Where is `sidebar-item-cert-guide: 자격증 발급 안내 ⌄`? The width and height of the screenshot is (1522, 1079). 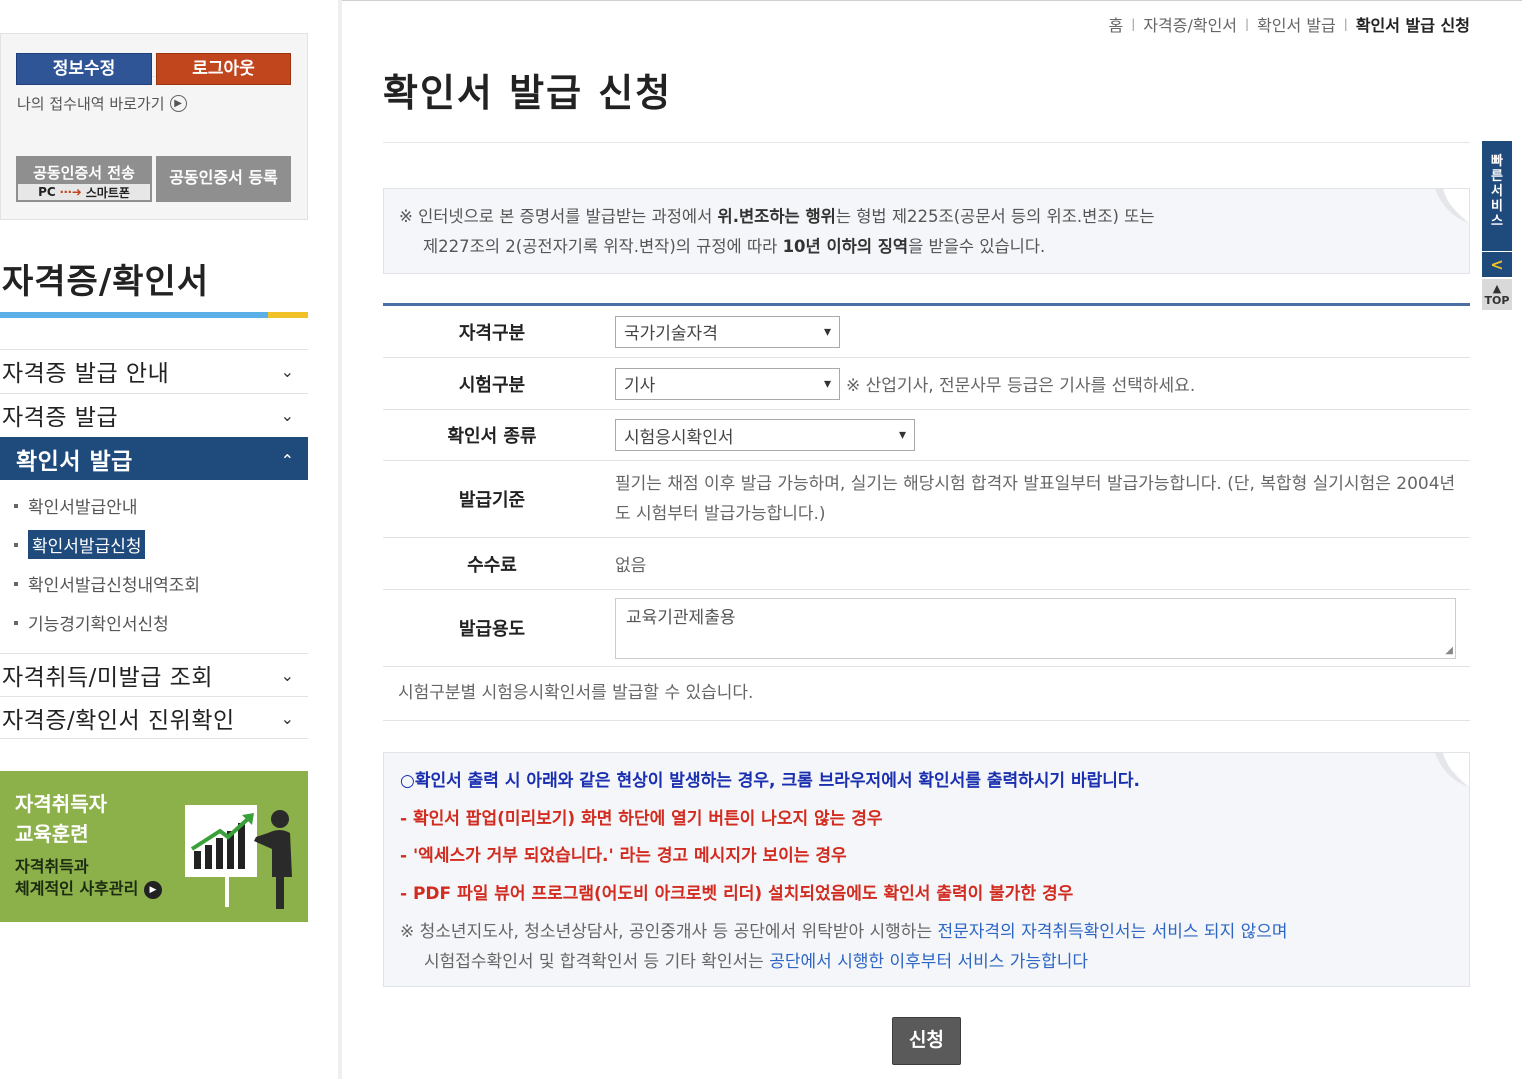 sidebar-item-cert-guide: 자격증 발급 안내 ⌄ is located at coordinates (154, 370).